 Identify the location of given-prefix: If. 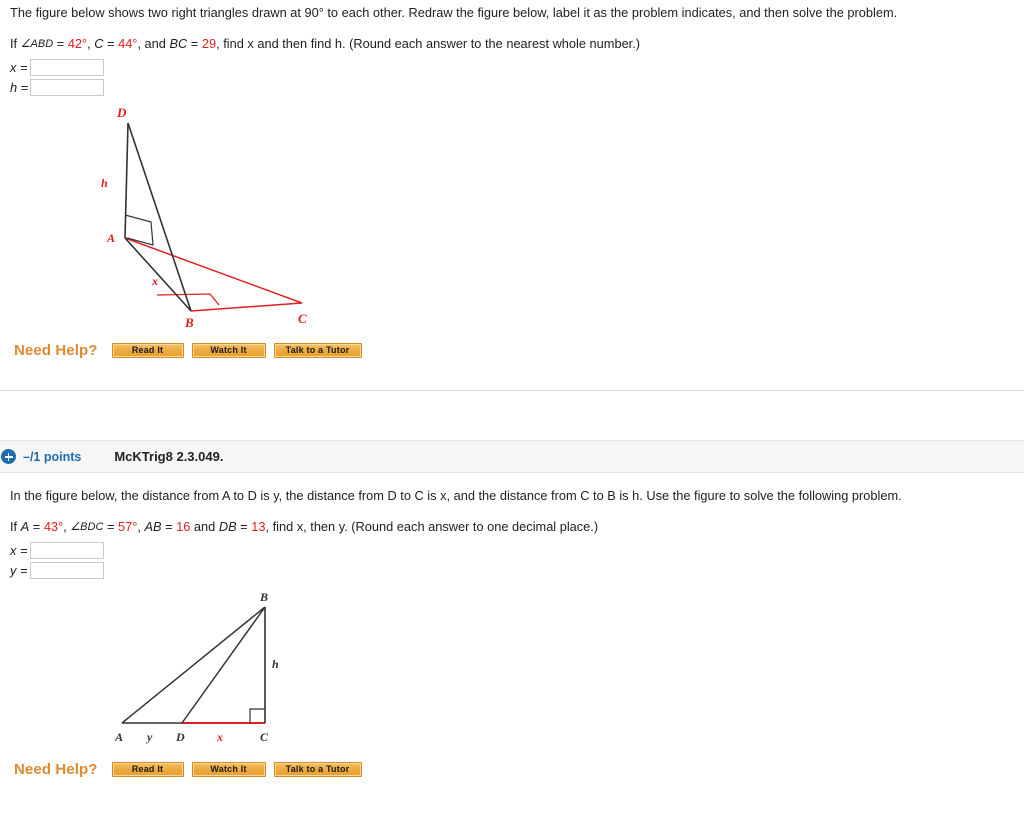
(15, 44).